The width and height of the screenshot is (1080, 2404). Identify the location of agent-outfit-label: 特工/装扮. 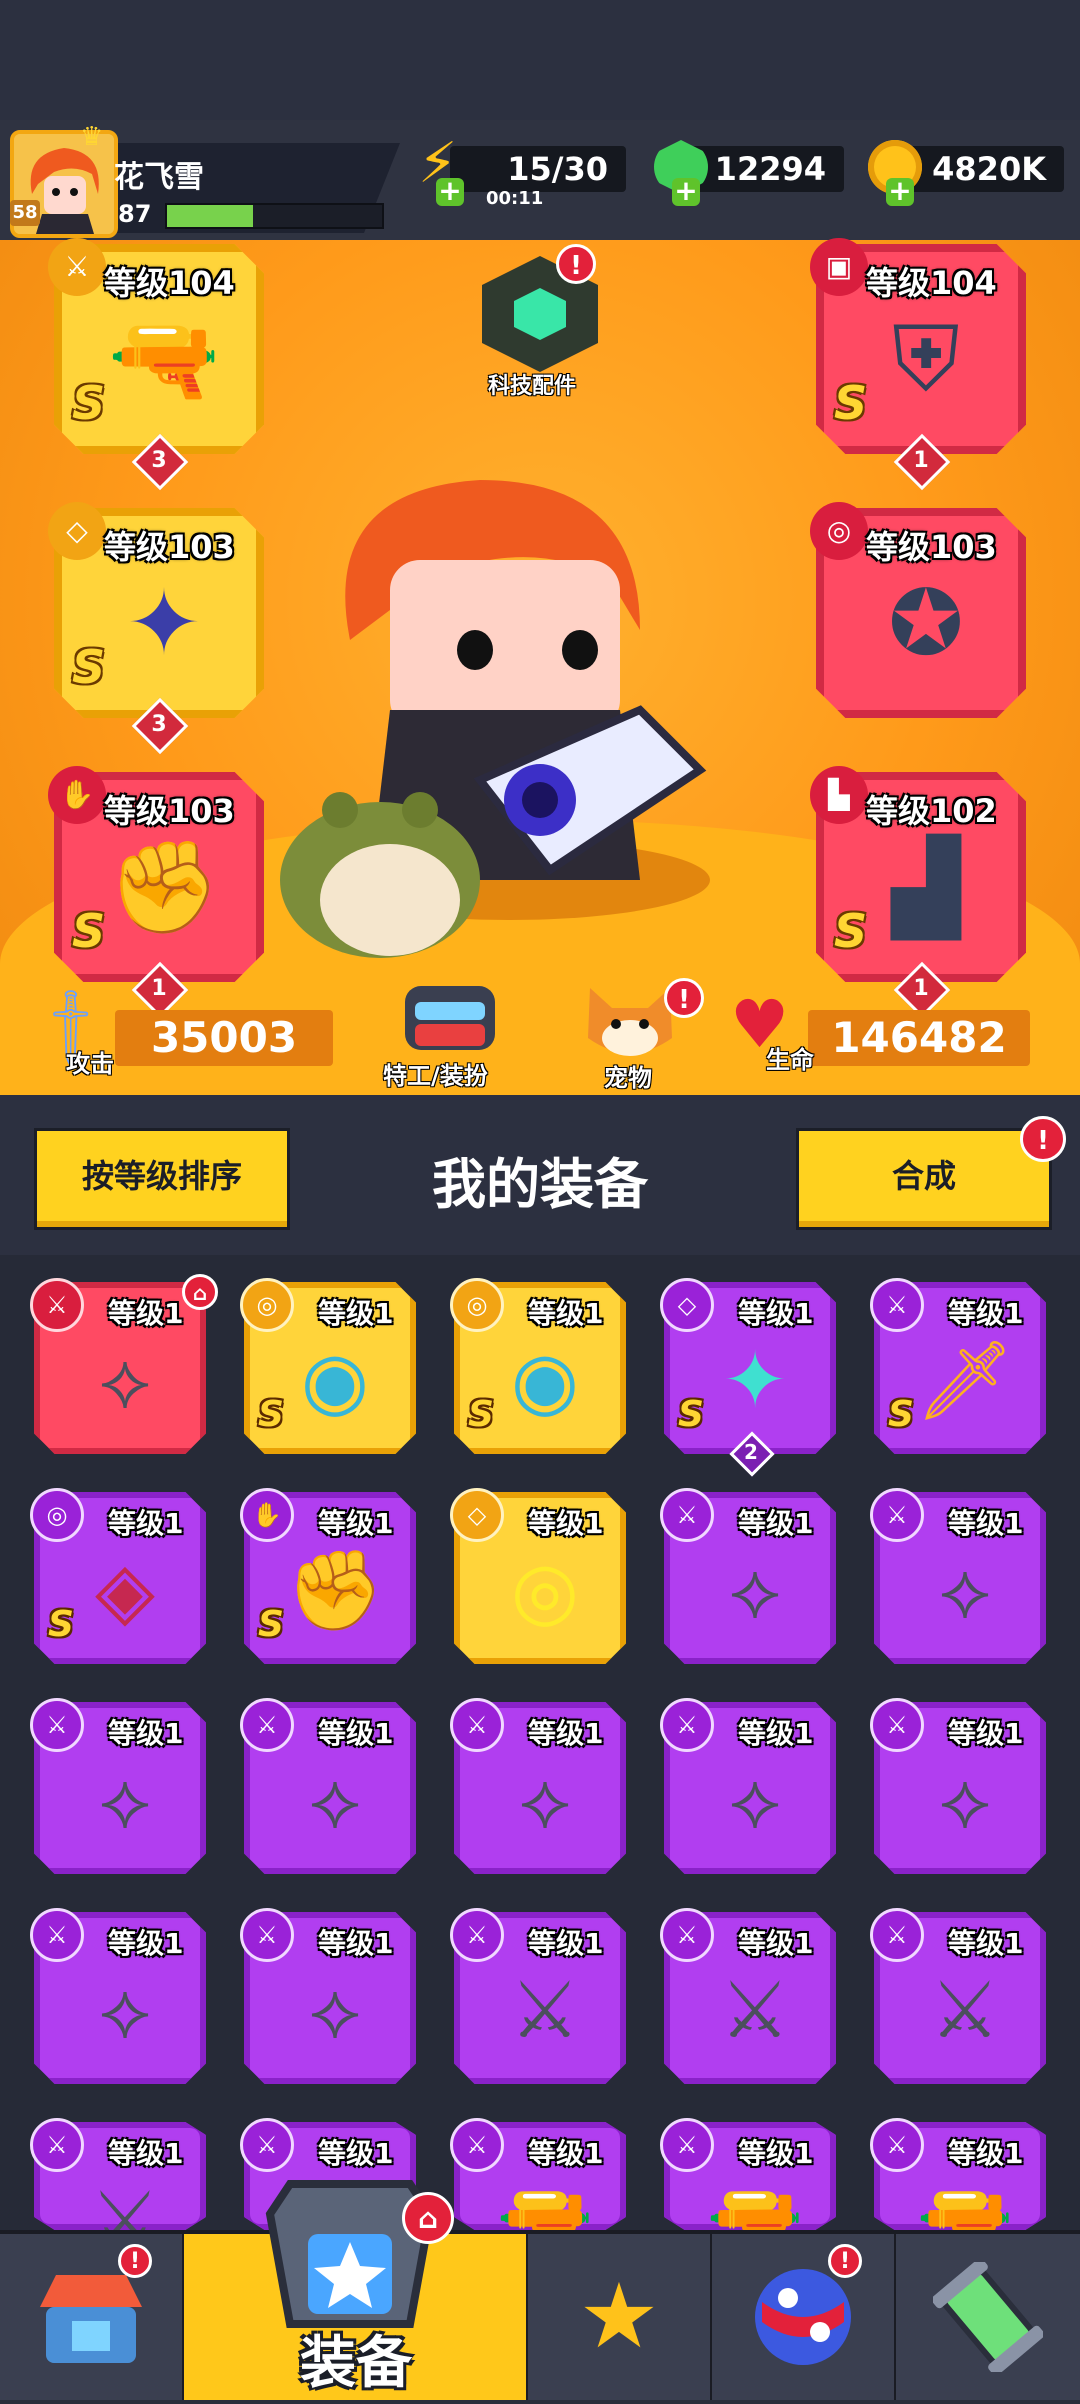
(435, 1073).